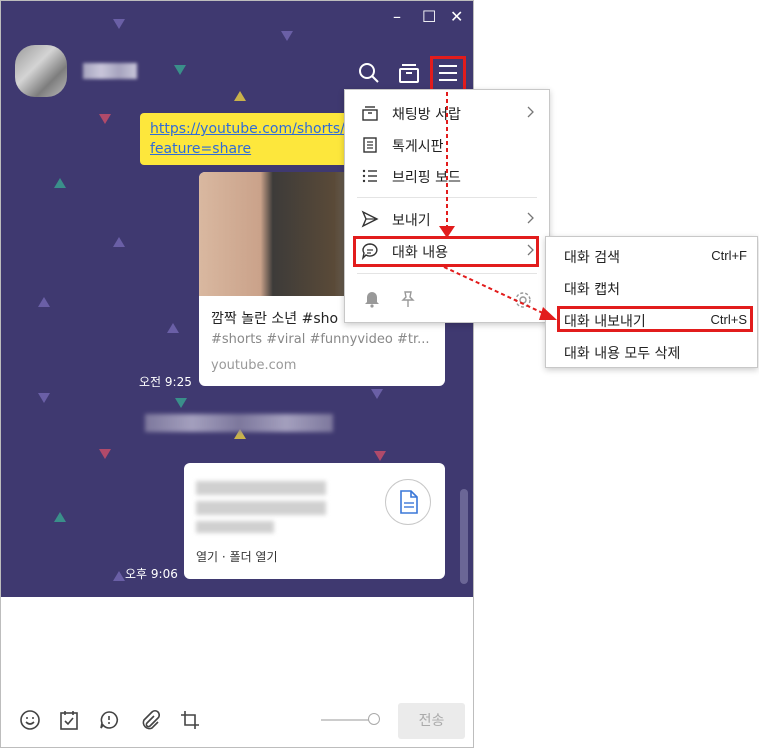 Image resolution: width=759 pixels, height=749 pixels. Describe the element at coordinates (447, 219) in the screenshot. I see `menu-item-send: 보내기` at that location.